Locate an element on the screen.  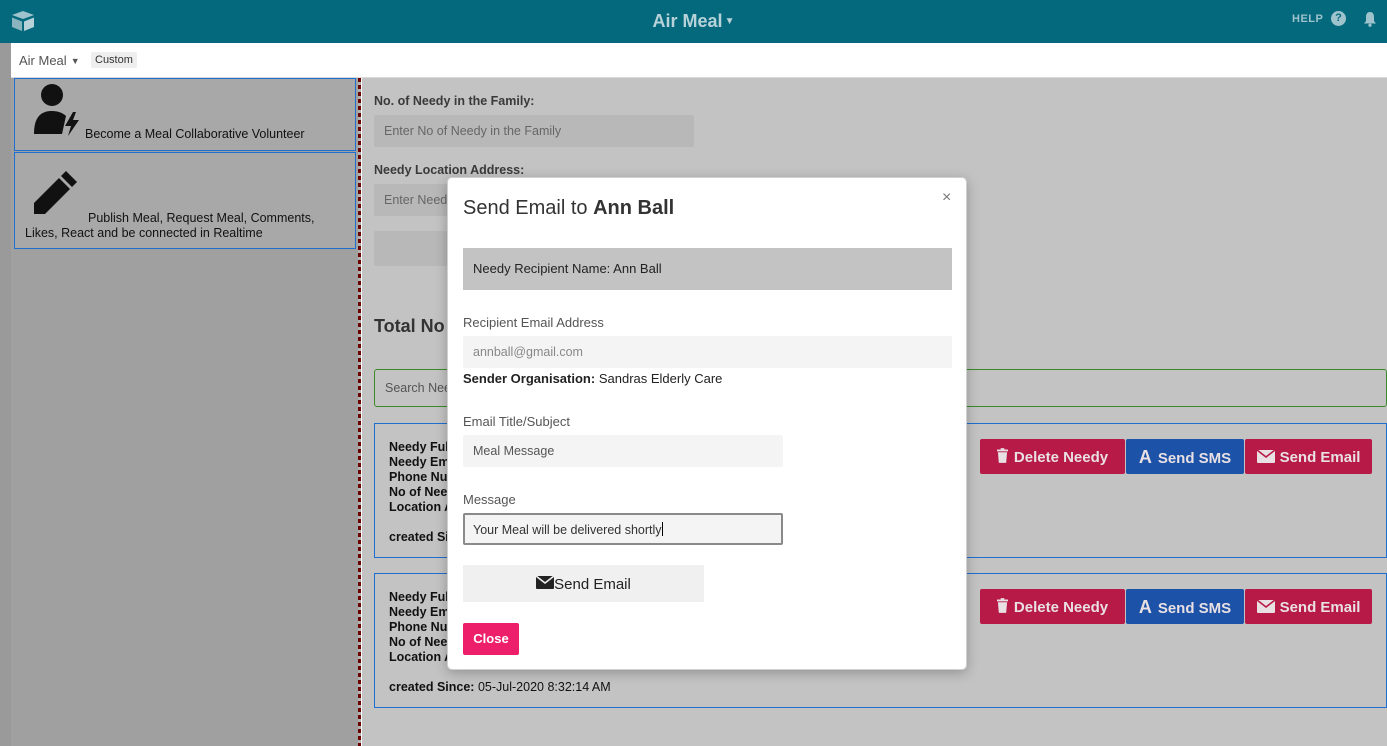
address-label: Needy Location Address: is located at coordinates (449, 170).